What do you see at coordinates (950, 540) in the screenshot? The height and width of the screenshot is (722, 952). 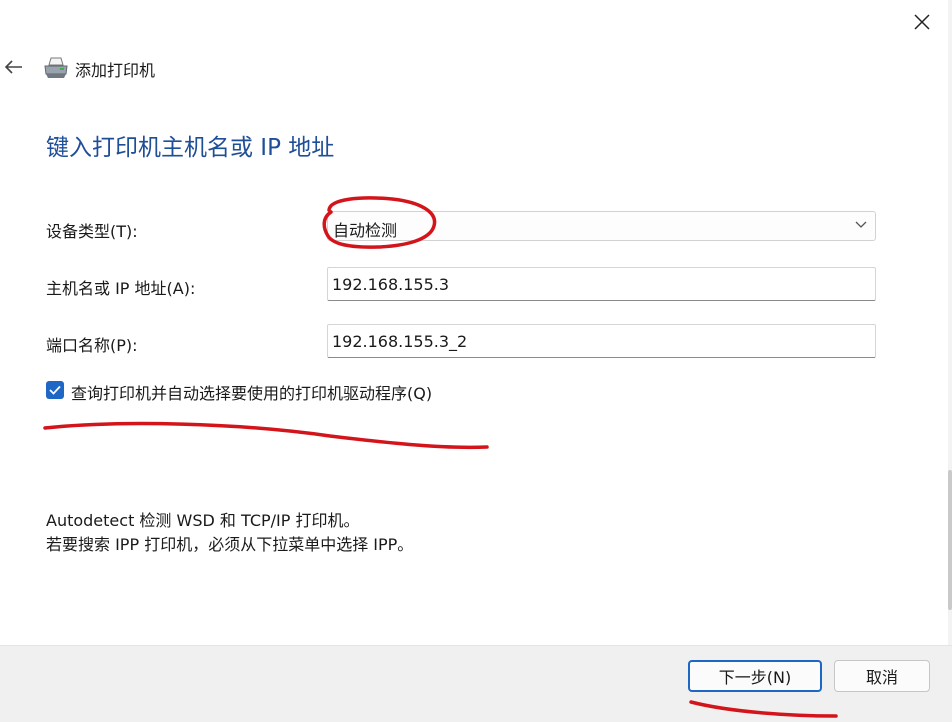 I see `scrollbar-thumb` at bounding box center [950, 540].